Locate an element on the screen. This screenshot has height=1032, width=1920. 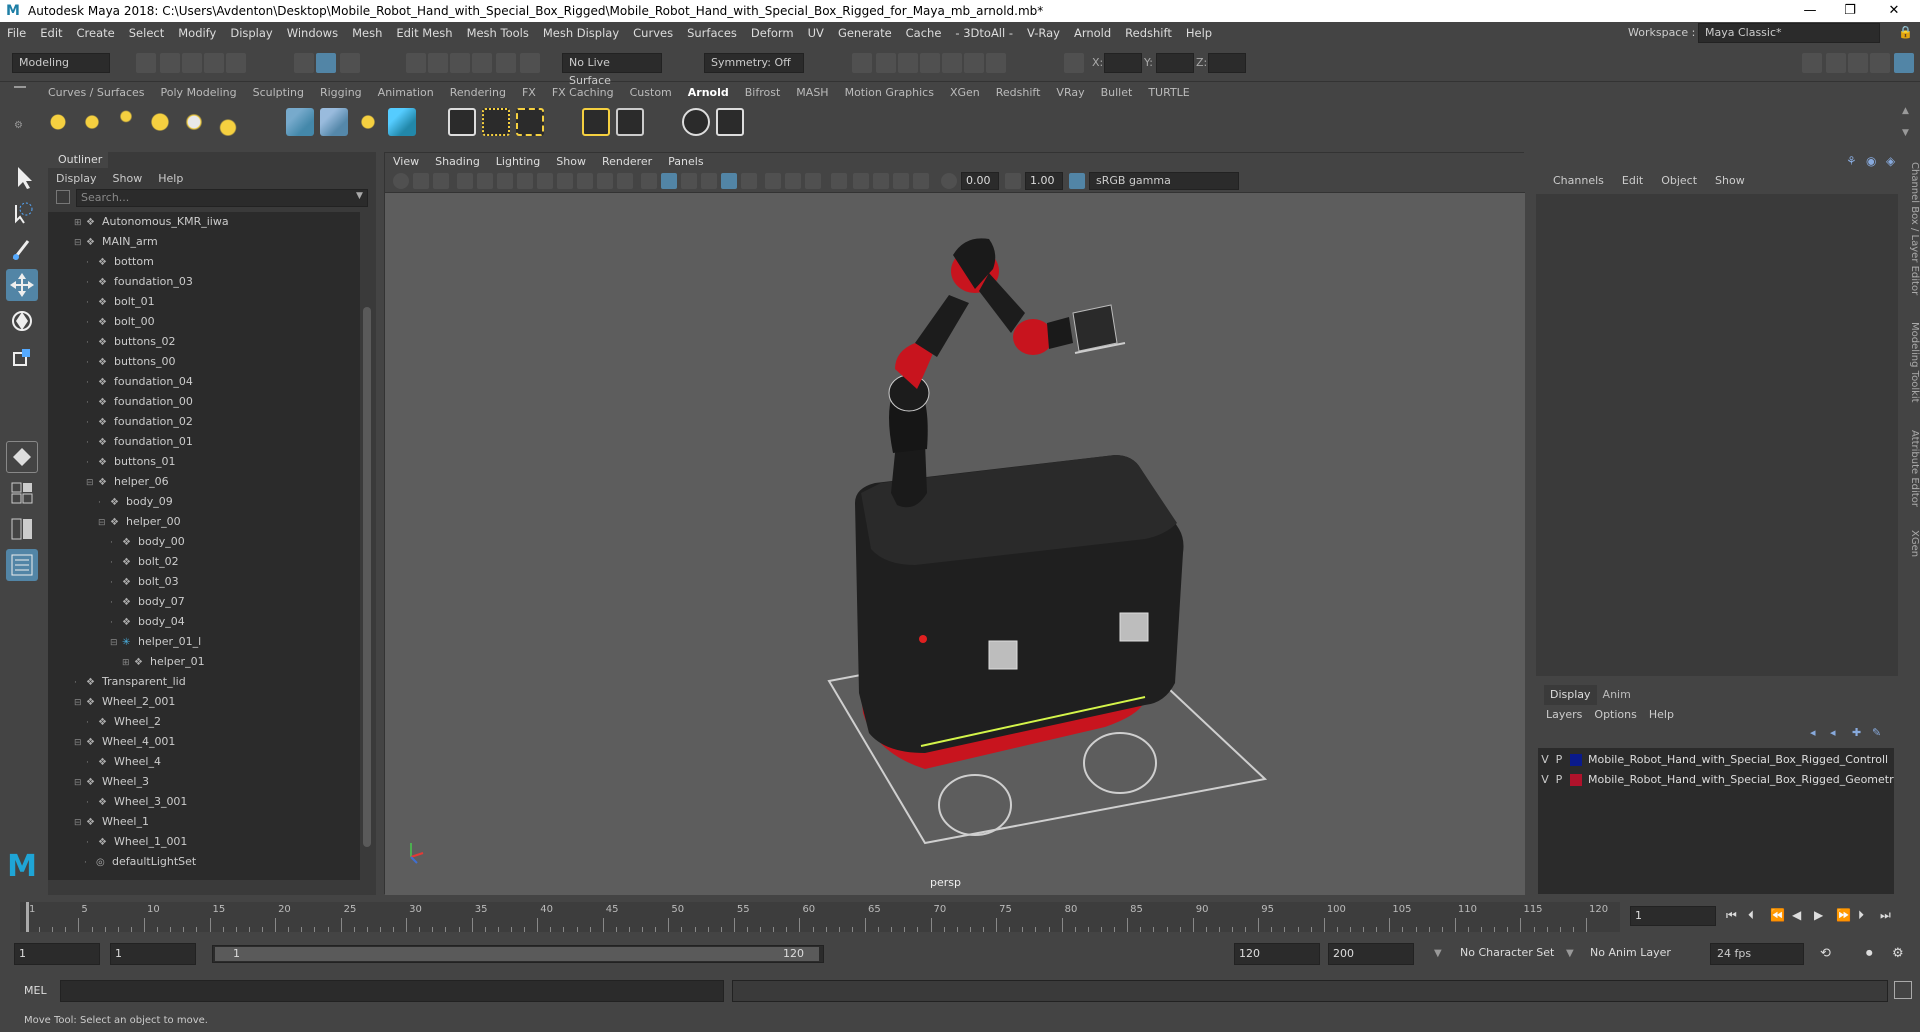
menu-cache: Cache is located at coordinates (924, 33).